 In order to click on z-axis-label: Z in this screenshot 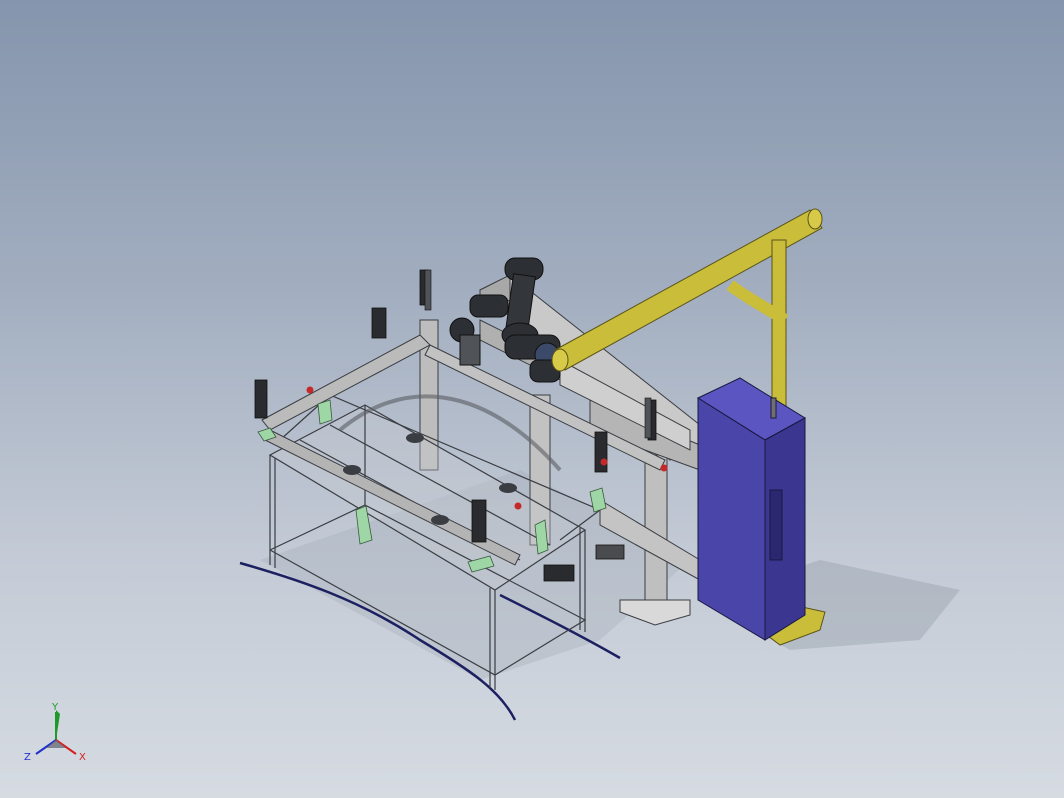, I will do `click(27, 757)`.